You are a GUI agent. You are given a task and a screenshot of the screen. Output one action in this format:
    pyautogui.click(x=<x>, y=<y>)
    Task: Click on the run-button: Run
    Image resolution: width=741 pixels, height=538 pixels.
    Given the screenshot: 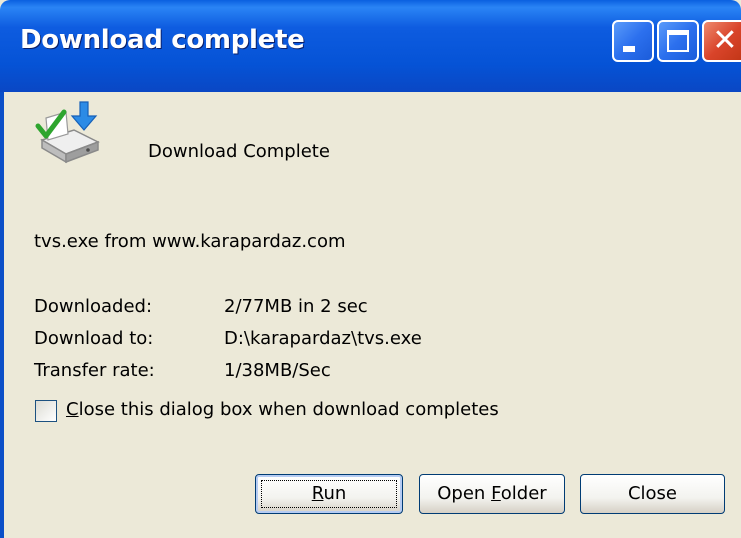 What is the action you would take?
    pyautogui.click(x=329, y=494)
    